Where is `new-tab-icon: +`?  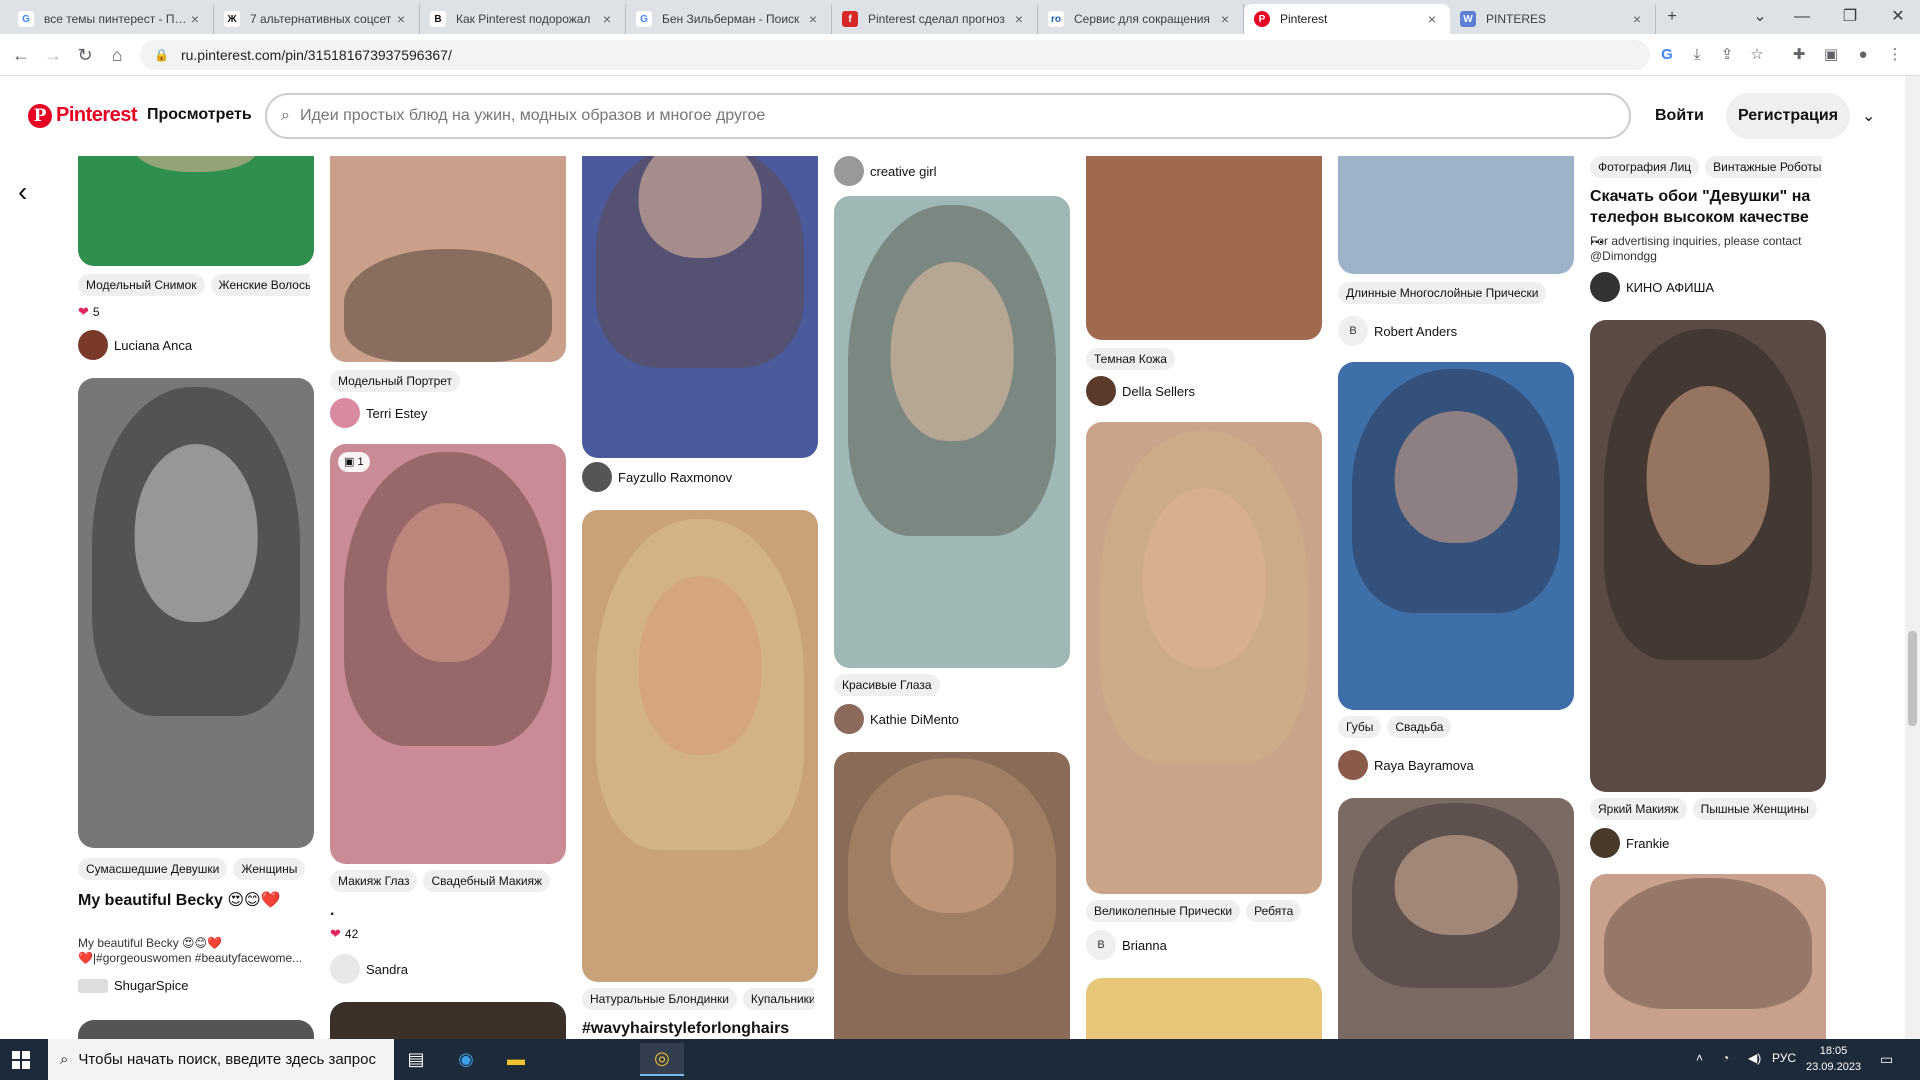
new-tab-icon: + is located at coordinates (1672, 17).